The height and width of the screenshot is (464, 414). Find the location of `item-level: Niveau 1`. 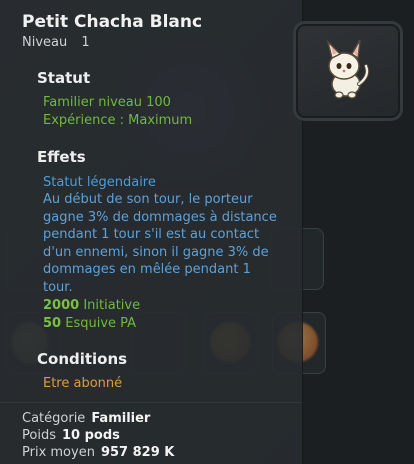

item-level: Niveau 1 is located at coordinates (56, 42).